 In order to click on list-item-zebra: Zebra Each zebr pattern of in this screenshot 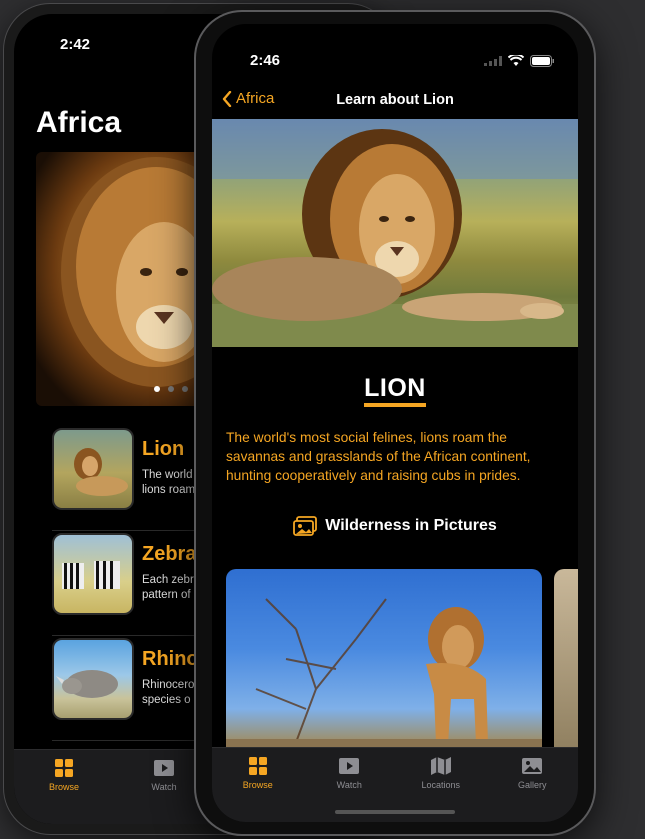, I will do `click(132, 583)`.